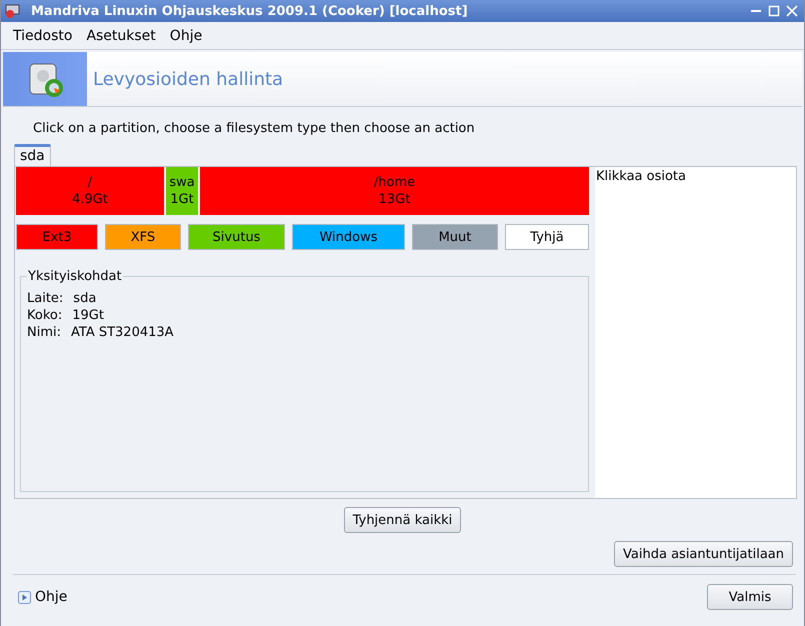 The width and height of the screenshot is (805, 626). I want to click on detail-value: ATA ST320413A, so click(122, 332).